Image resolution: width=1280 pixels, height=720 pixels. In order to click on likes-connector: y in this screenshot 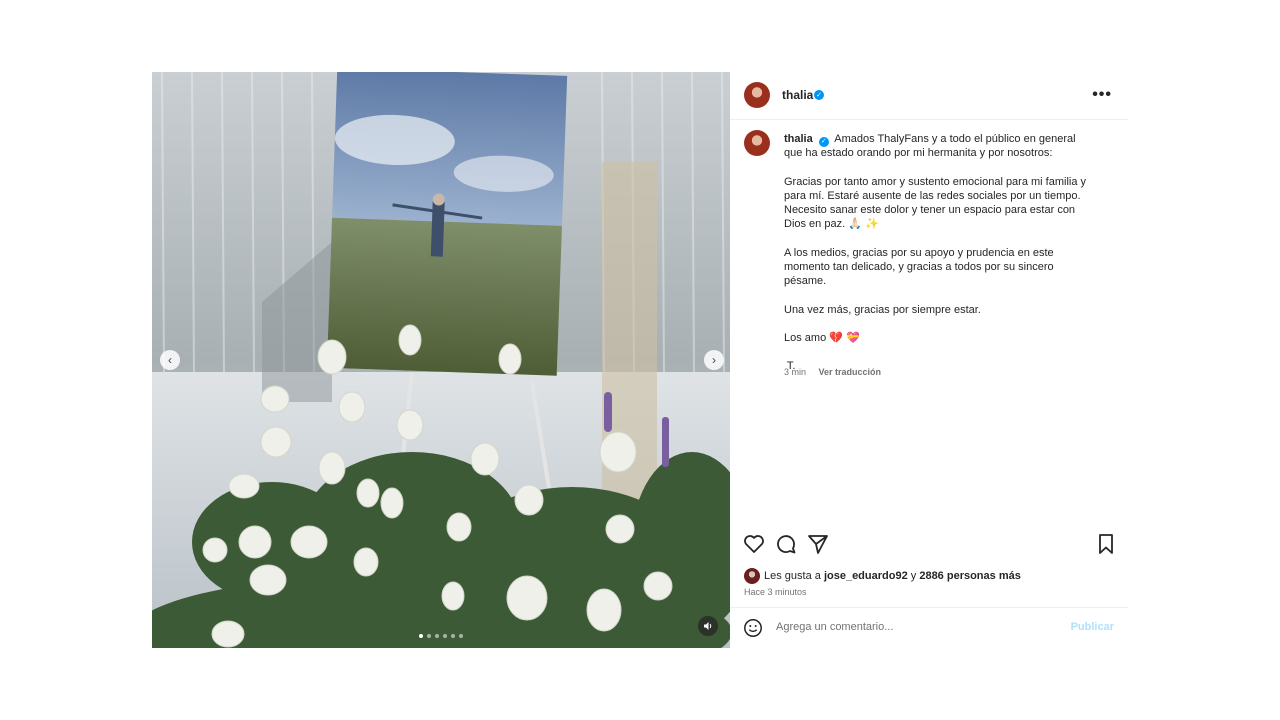, I will do `click(913, 576)`.